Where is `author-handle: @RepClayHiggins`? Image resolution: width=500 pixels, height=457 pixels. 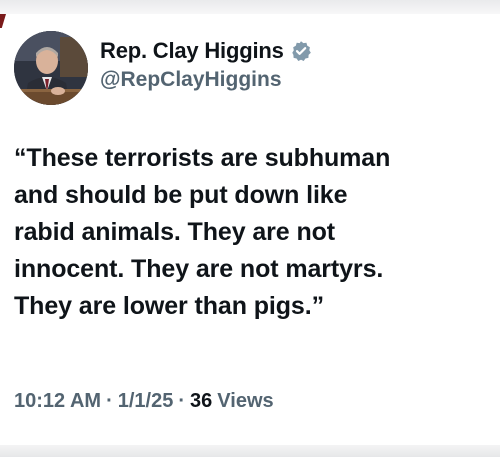 author-handle: @RepClayHiggins is located at coordinates (206, 80).